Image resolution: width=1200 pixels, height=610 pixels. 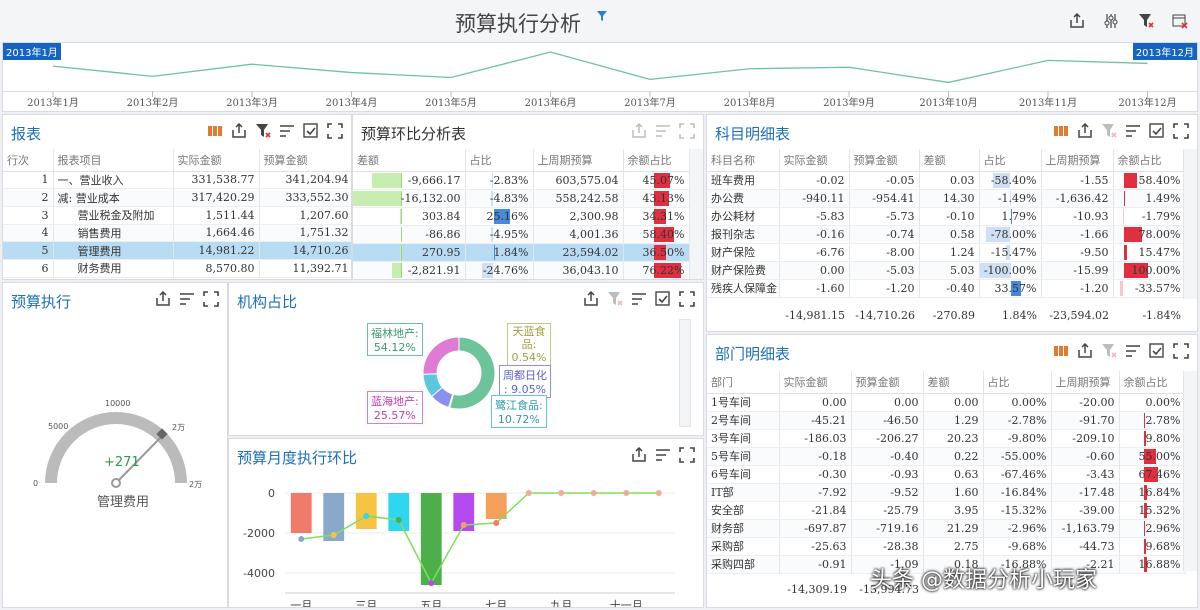 What do you see at coordinates (521, 216) in the screenshot?
I see `table-row: 303.84 25.16% 2,300.98 34.31%` at bounding box center [521, 216].